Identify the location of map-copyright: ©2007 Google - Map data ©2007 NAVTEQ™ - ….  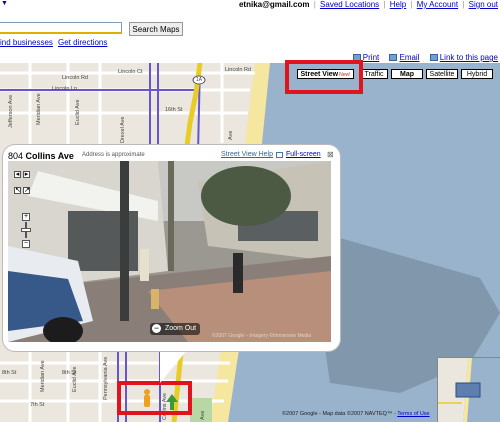
(356, 414).